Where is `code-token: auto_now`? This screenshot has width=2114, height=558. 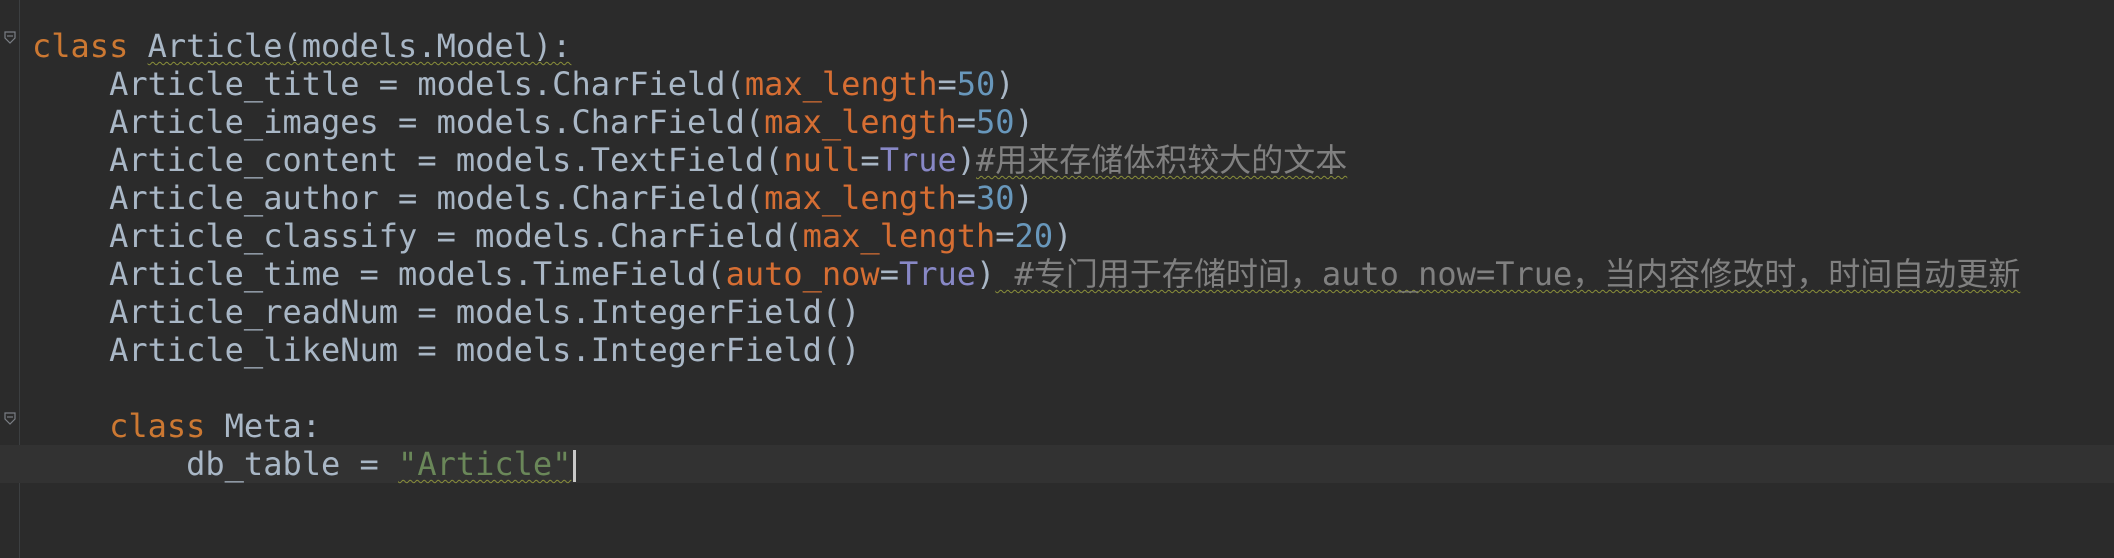
code-token: auto_now is located at coordinates (802, 274).